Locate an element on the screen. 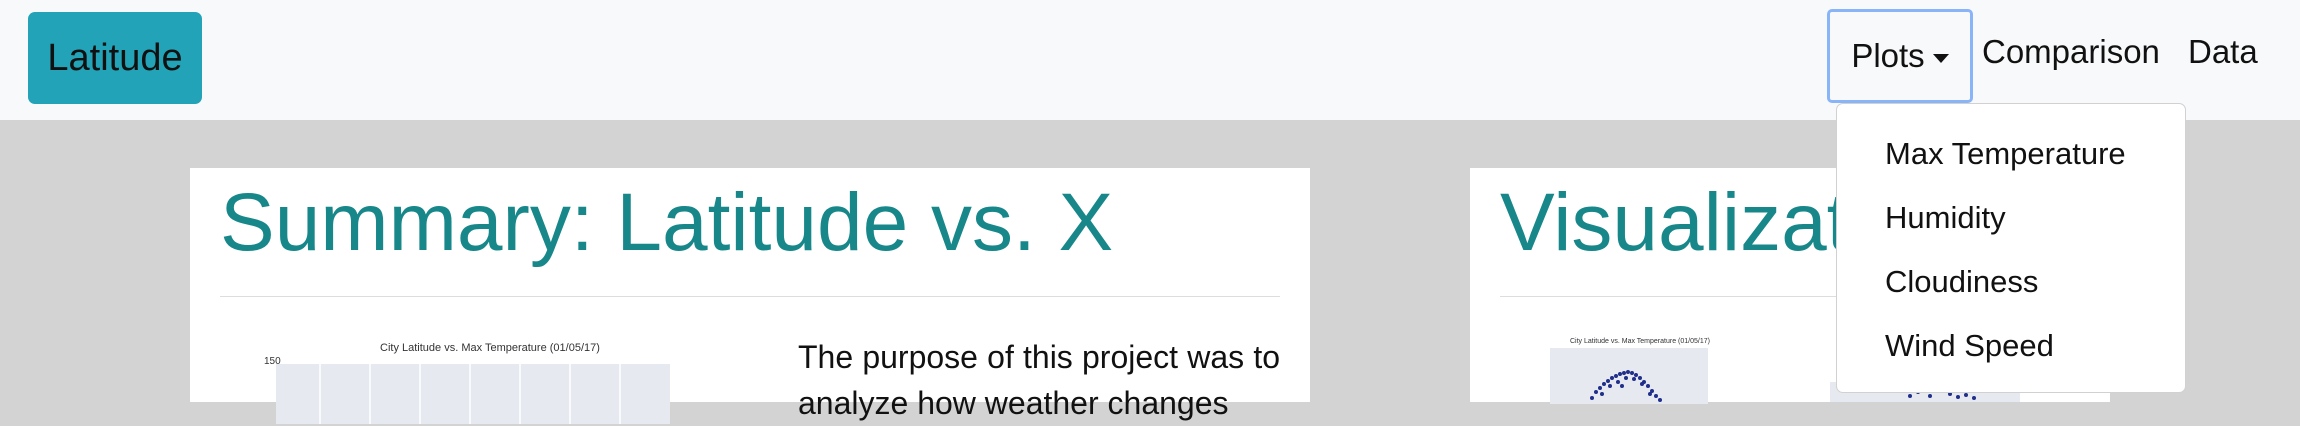 This screenshot has height=426, width=2300. divider is located at coordinates (750, 296).